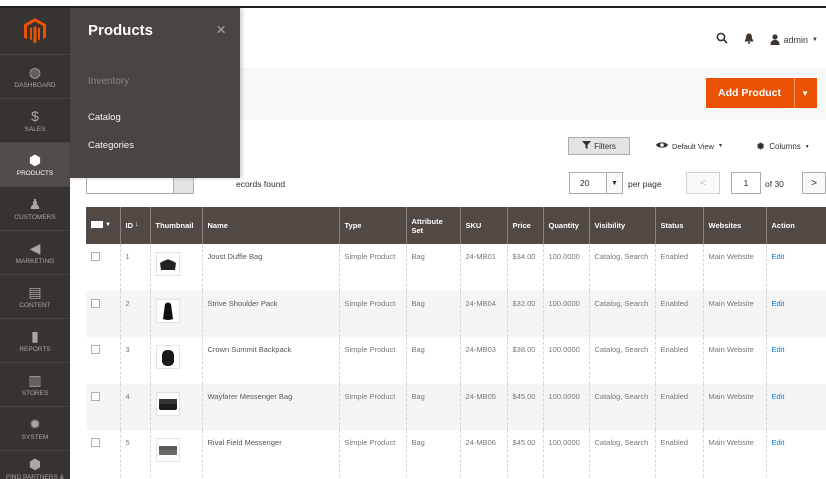  Describe the element at coordinates (221, 30) in the screenshot. I see `flyout-close-icon: ×` at that location.